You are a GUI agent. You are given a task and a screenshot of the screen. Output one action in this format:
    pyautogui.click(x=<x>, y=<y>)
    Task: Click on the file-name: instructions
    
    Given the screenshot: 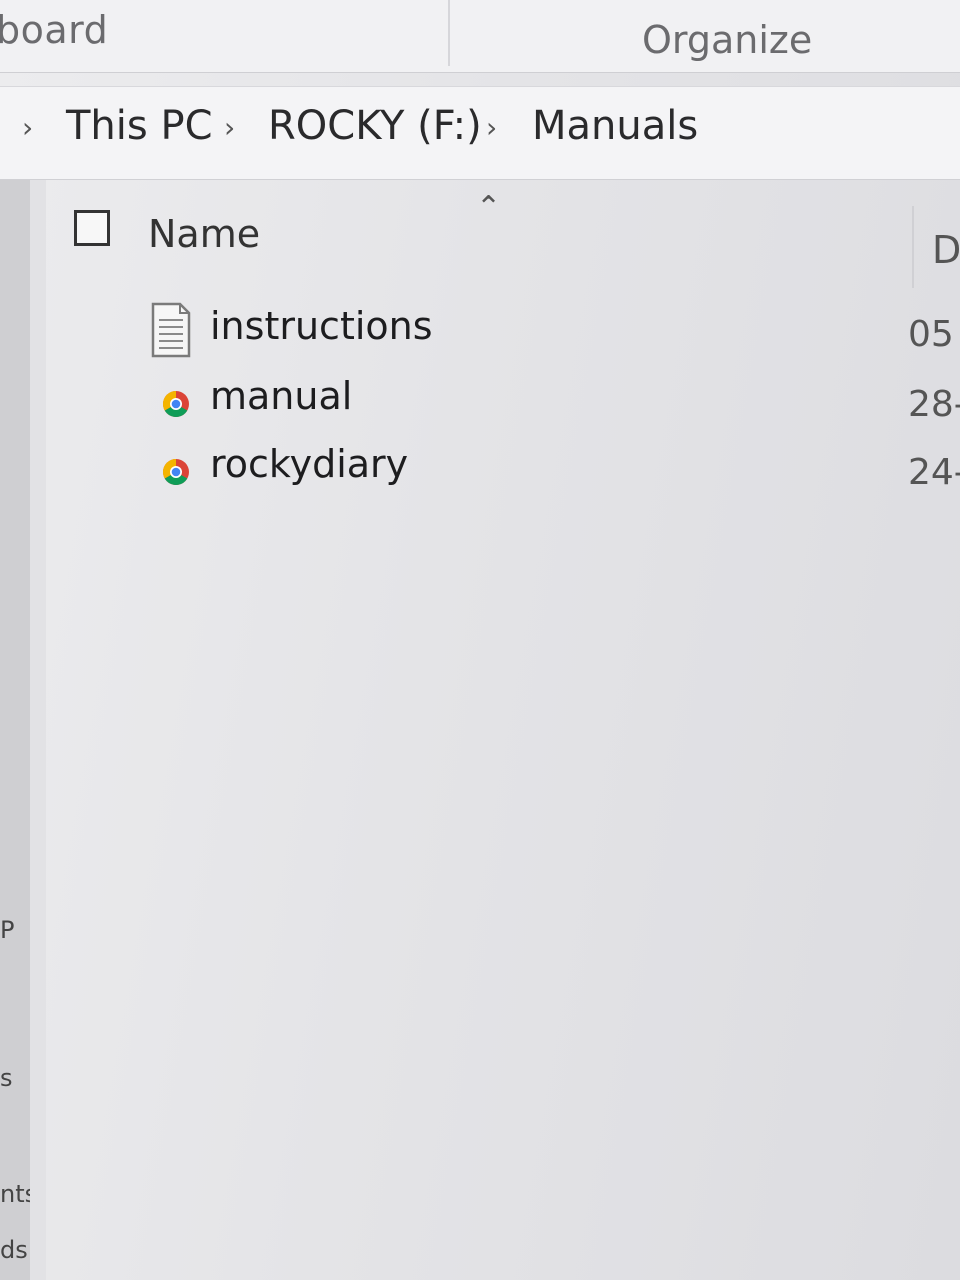 What is the action you would take?
    pyautogui.click(x=321, y=326)
    